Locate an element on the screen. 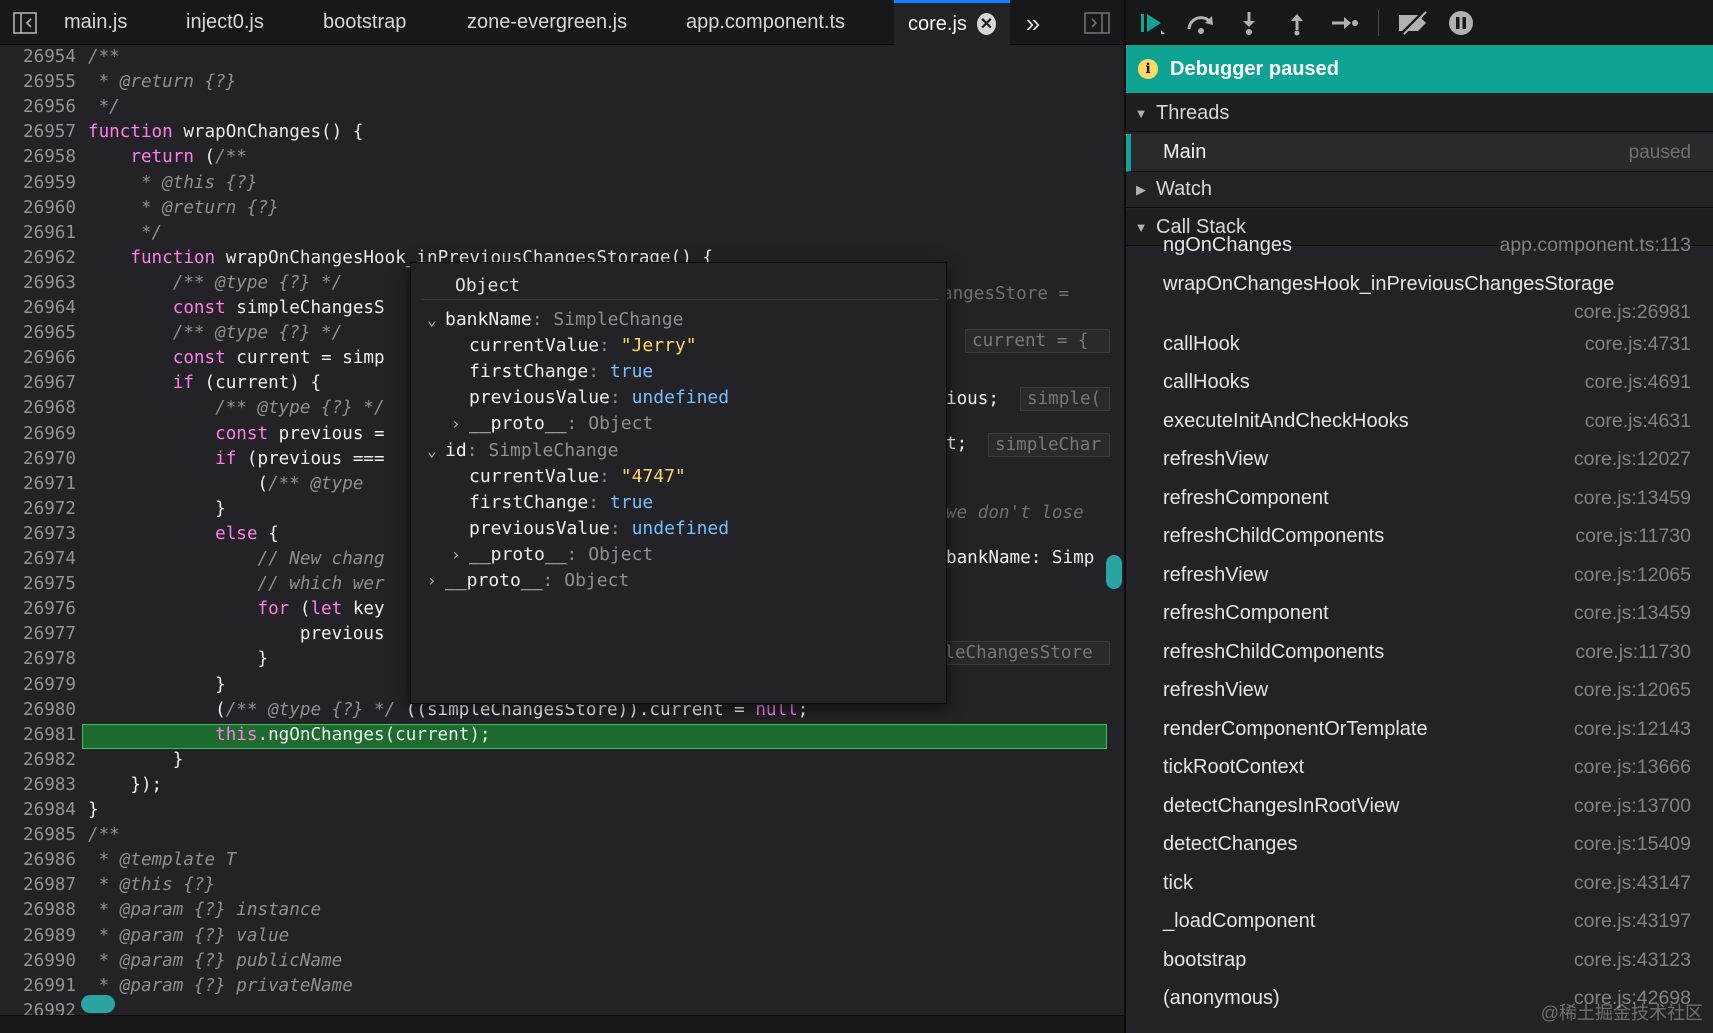 Image resolution: width=1713 pixels, height=1033 pixels. line-number: 26966 is located at coordinates (38, 358).